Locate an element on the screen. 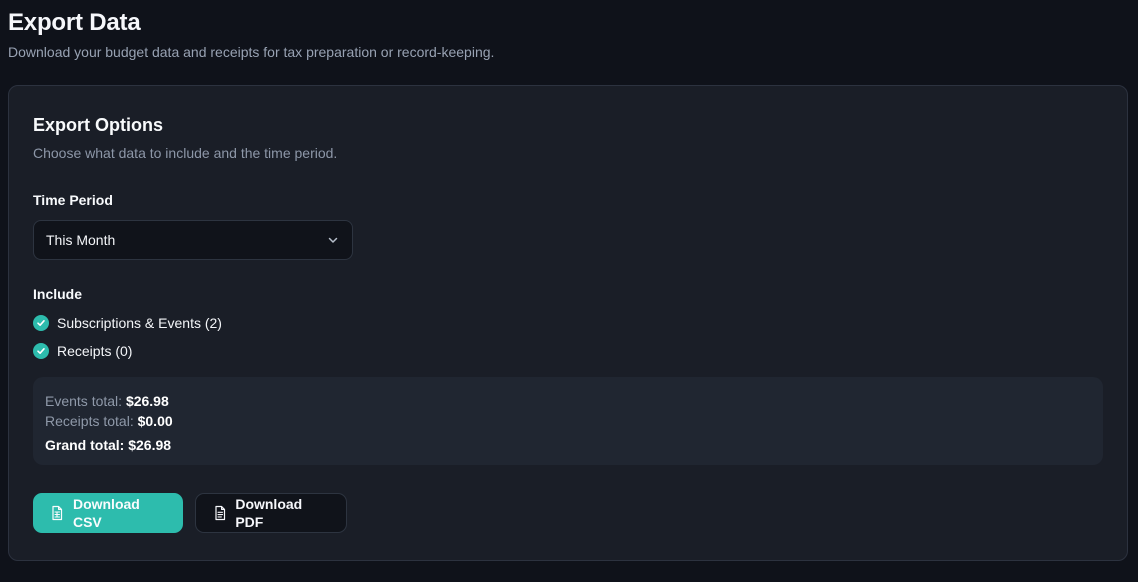  time-period-select: This Month is located at coordinates (193, 240).